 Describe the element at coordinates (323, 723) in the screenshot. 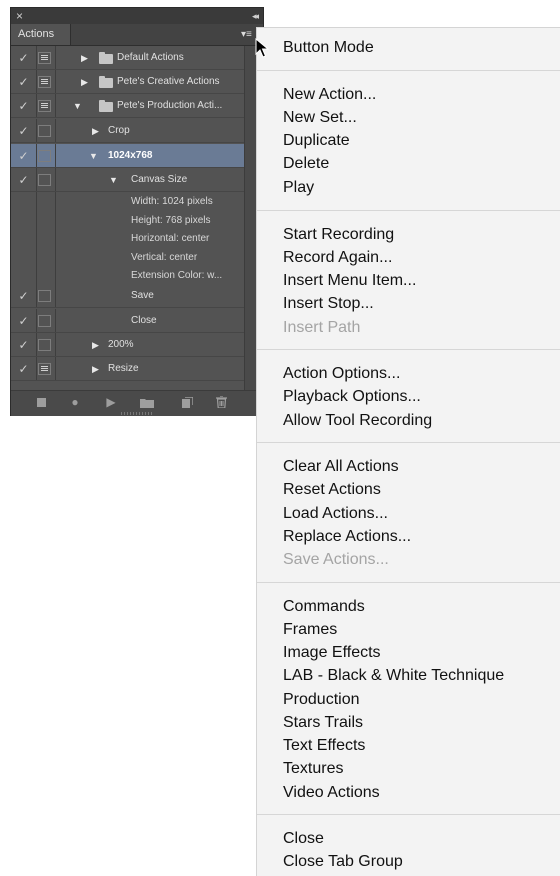

I see `menu-item-stars-trails: Stars Trails` at that location.